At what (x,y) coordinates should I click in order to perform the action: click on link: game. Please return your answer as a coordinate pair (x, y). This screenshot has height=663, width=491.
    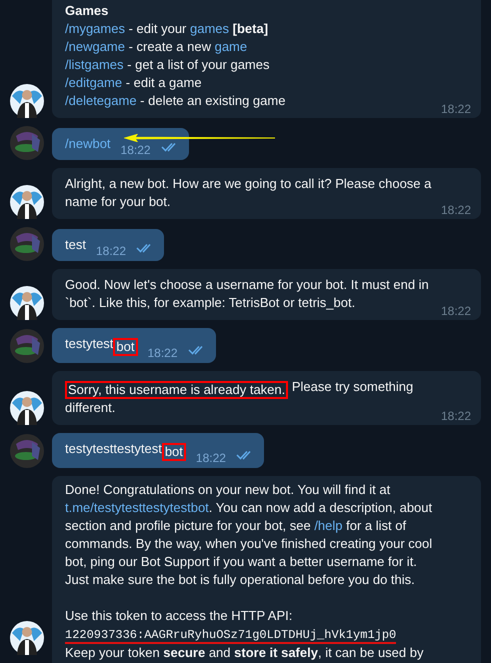
    Looking at the image, I should click on (231, 46).